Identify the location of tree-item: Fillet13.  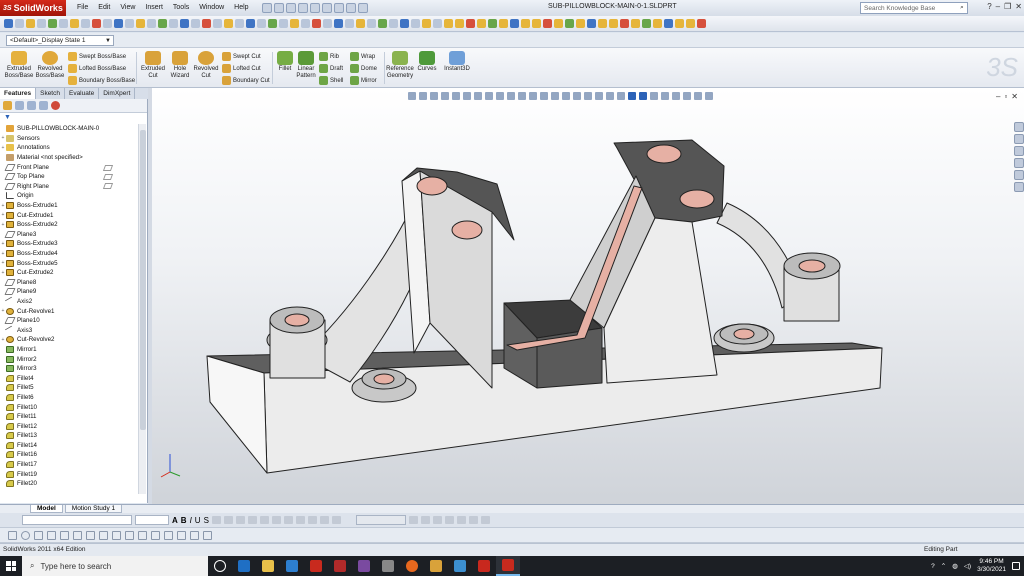
(69, 436).